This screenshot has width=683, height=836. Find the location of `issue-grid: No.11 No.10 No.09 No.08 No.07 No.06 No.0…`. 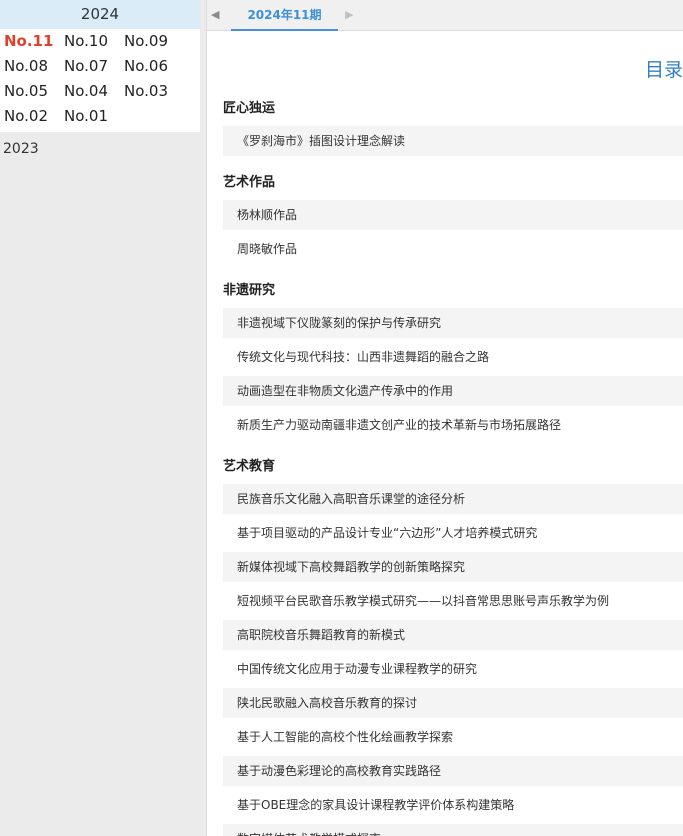

issue-grid: No.11 No.10 No.09 No.08 No.07 No.06 No.0… is located at coordinates (100, 80).